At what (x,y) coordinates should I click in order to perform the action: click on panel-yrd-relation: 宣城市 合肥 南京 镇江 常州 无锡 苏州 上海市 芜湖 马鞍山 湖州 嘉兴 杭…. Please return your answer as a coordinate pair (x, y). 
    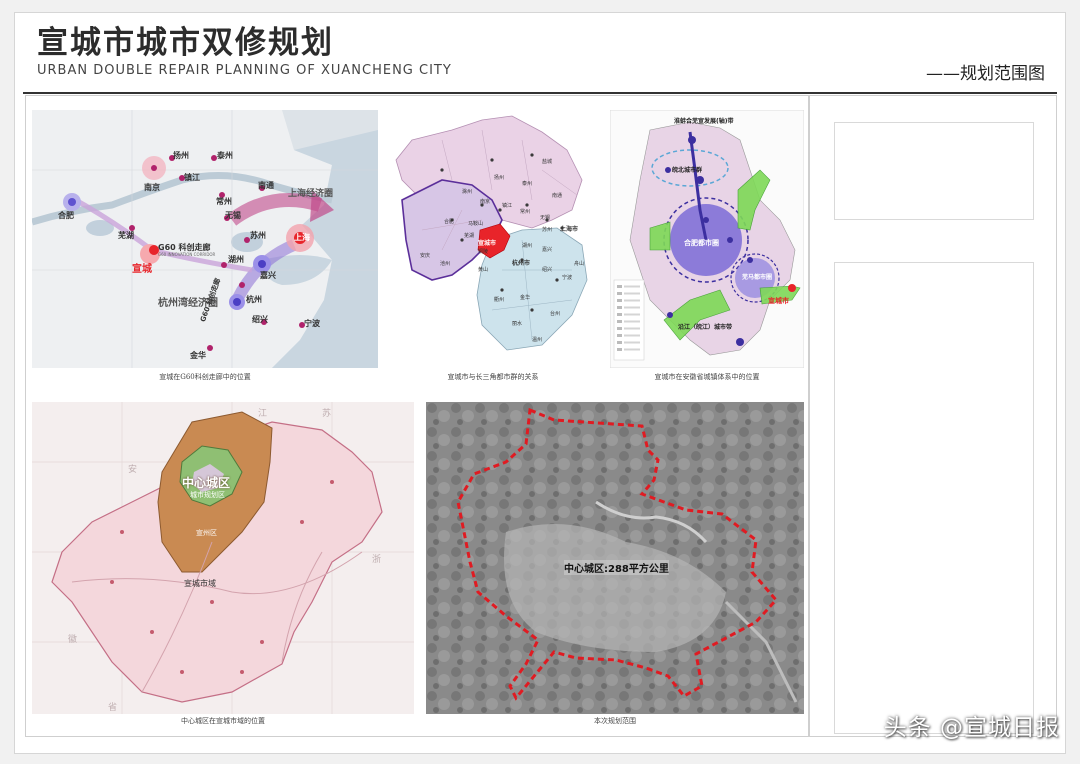
    Looking at the image, I should click on (493, 248).